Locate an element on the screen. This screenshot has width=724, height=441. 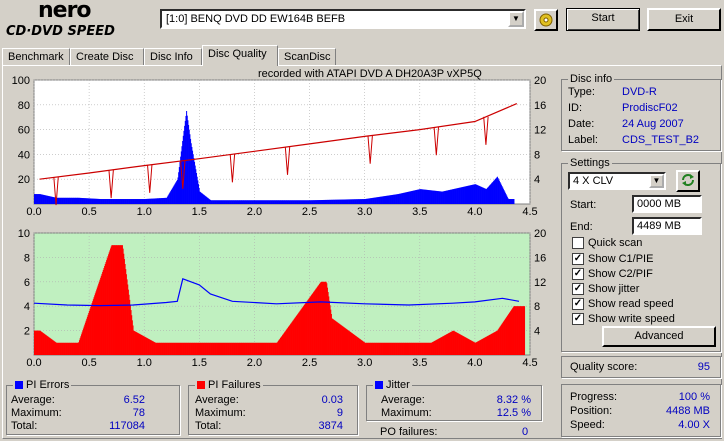
show-jitter-checkbox: ✓ is located at coordinates (578, 289).